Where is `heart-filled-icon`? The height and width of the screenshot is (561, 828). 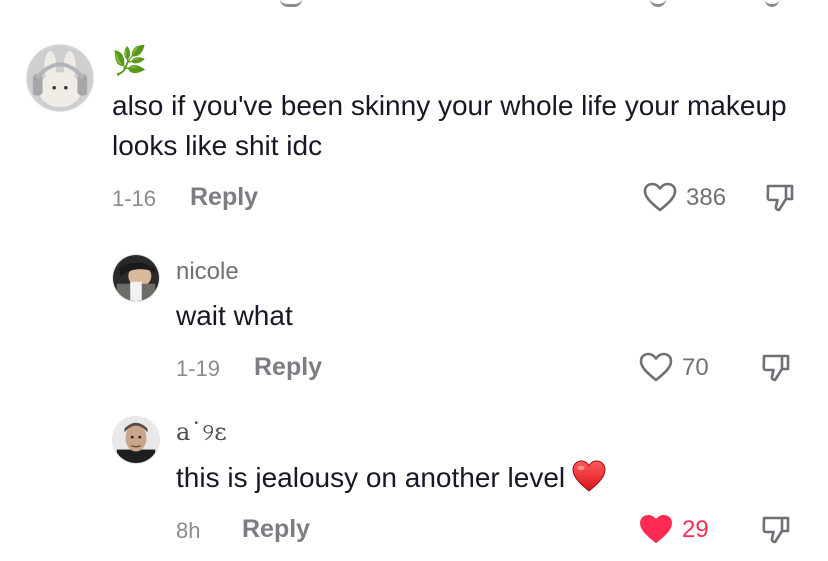 heart-filled-icon is located at coordinates (656, 529).